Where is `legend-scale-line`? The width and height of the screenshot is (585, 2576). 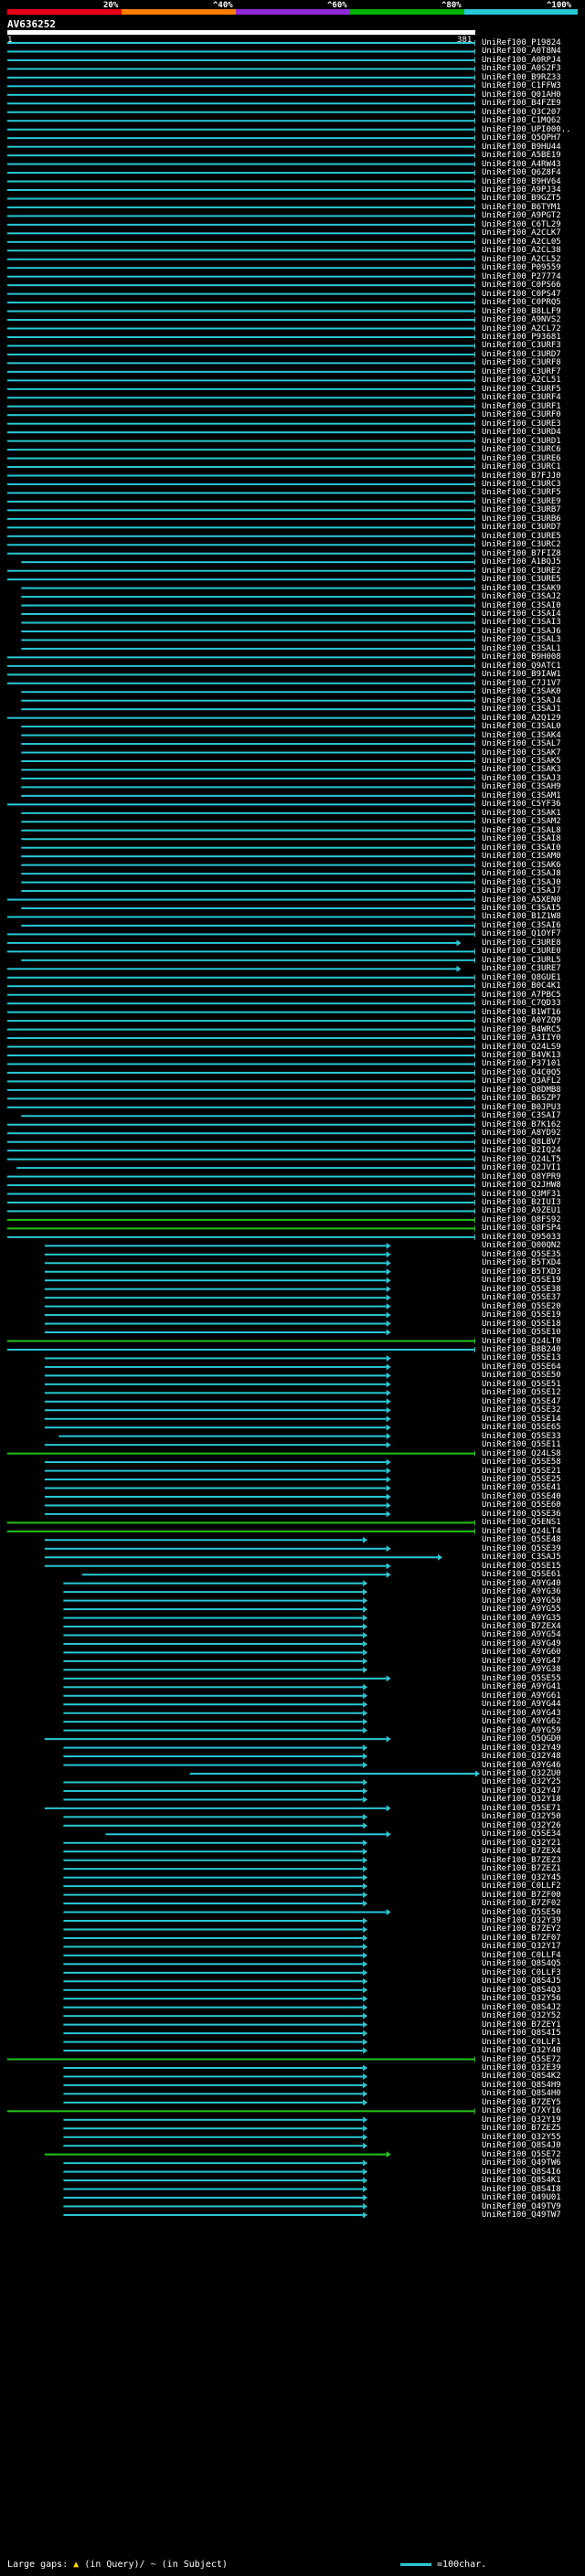
legend-scale-line is located at coordinates (416, 2564).